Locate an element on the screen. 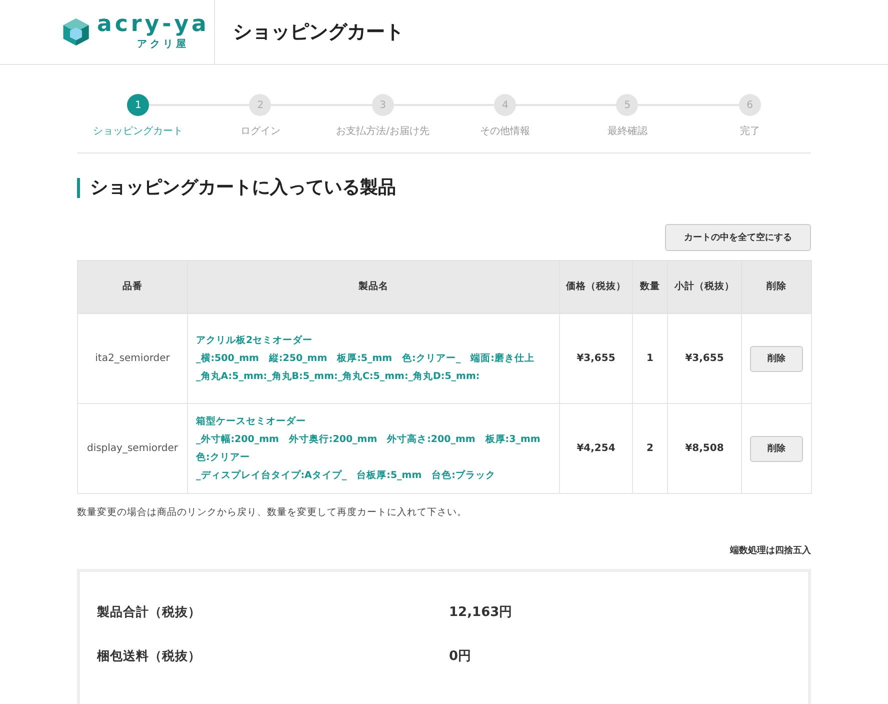  column-header: 製品名 is located at coordinates (374, 287).